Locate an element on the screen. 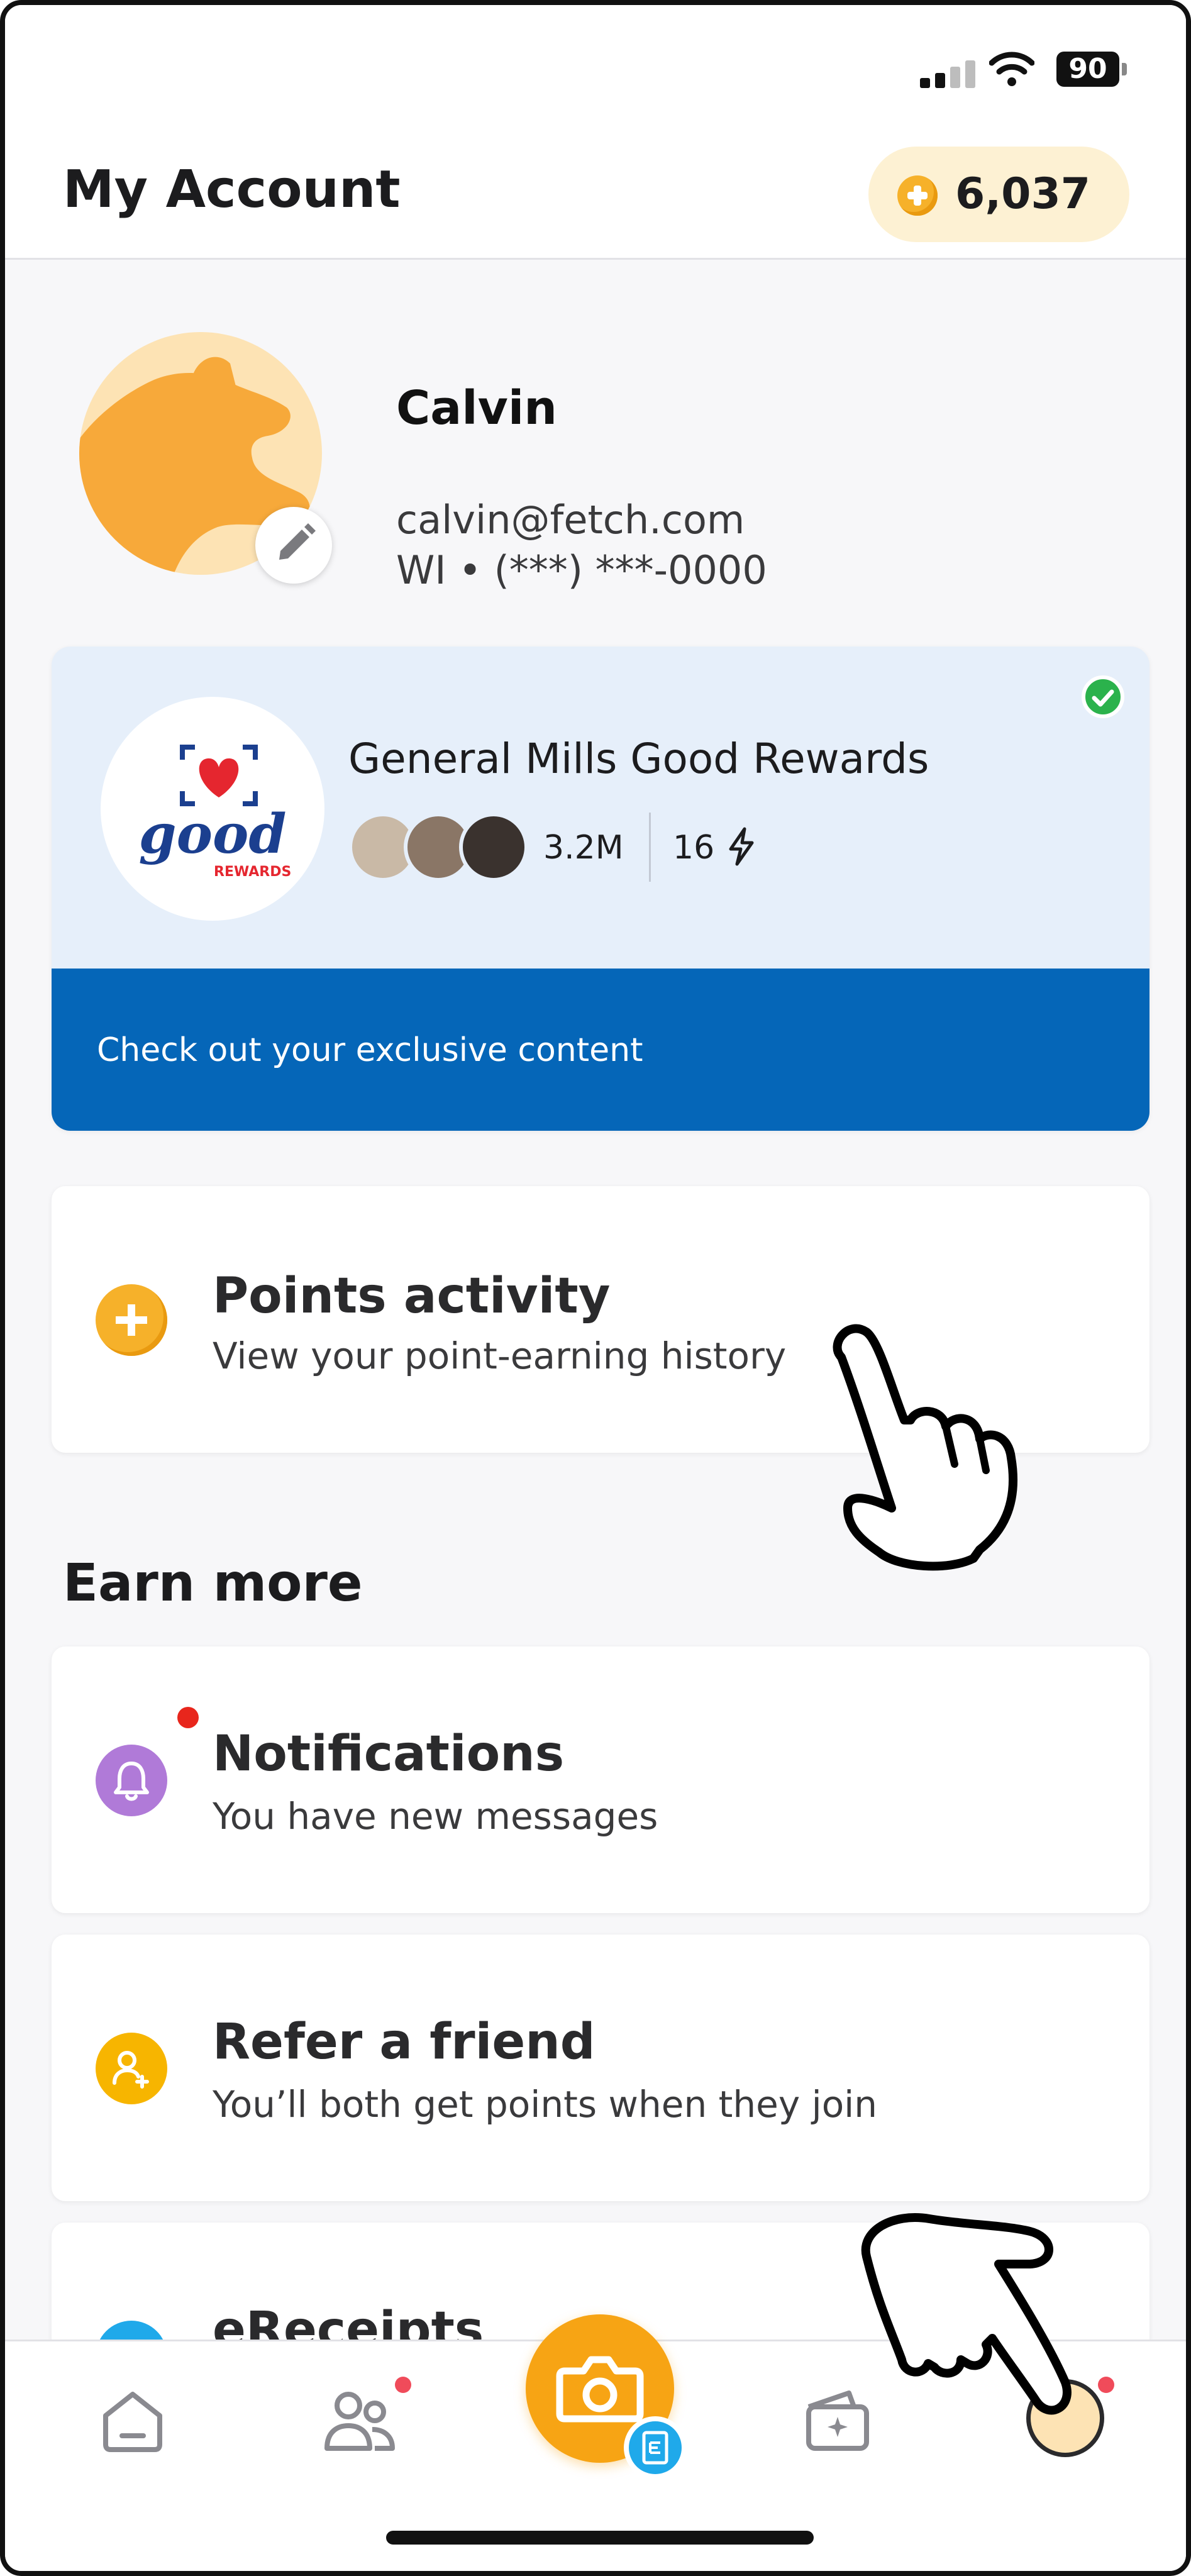  good-logo-text: good is located at coordinates (213, 834).